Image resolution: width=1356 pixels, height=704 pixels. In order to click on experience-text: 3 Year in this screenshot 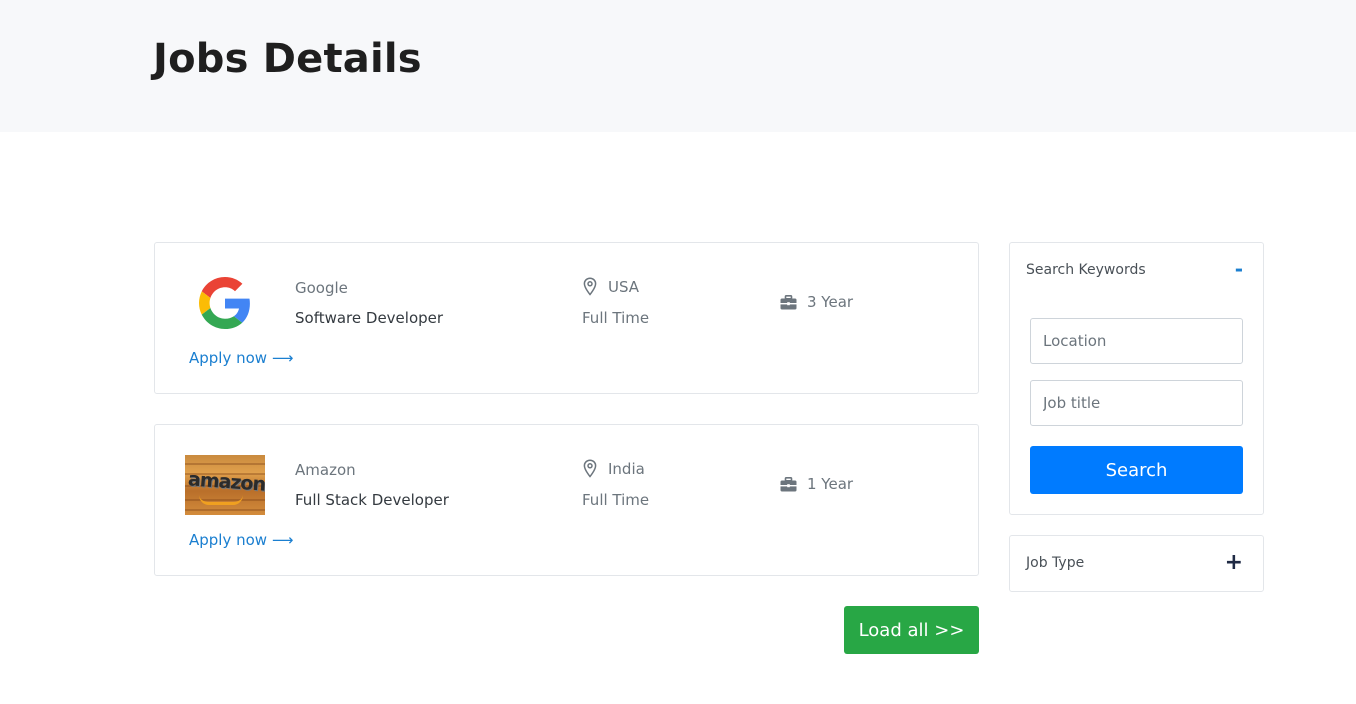, I will do `click(830, 302)`.